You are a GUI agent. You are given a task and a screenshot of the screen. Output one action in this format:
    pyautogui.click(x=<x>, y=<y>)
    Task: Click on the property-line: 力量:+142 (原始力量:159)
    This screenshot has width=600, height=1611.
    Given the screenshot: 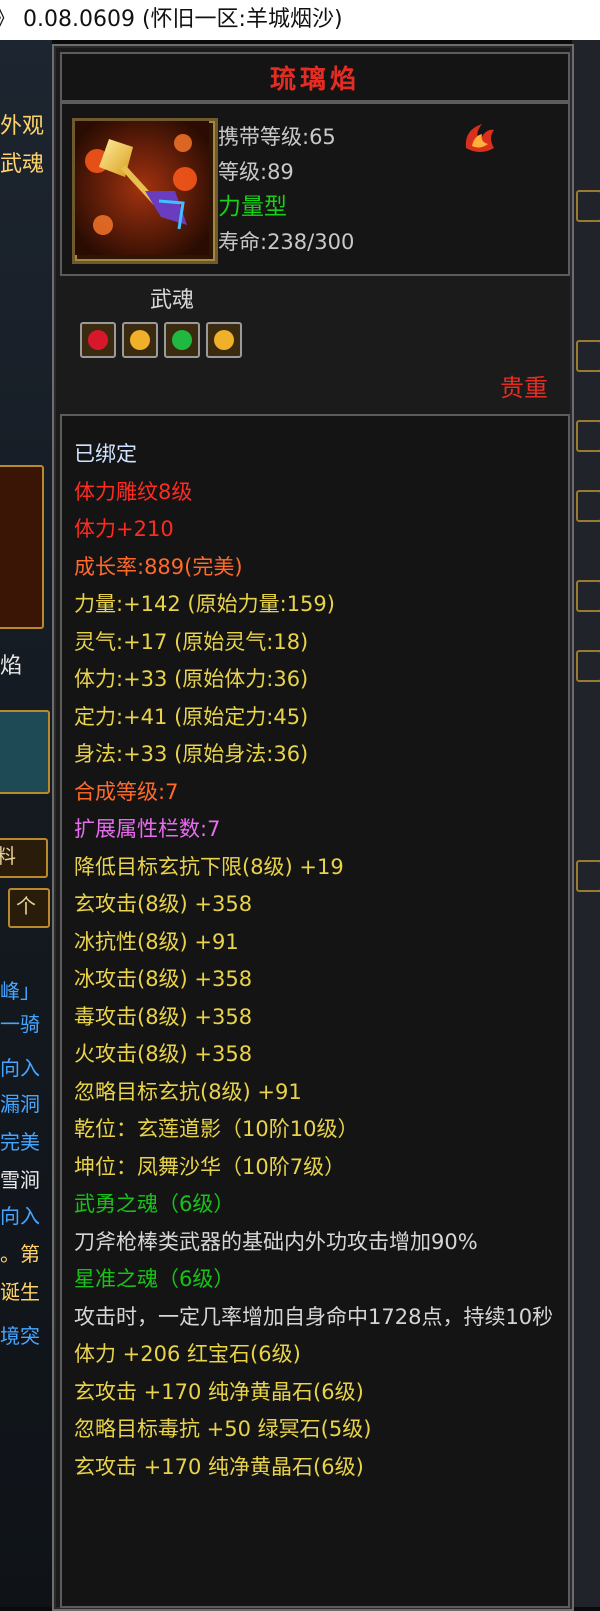 What is the action you would take?
    pyautogui.click(x=204, y=604)
    